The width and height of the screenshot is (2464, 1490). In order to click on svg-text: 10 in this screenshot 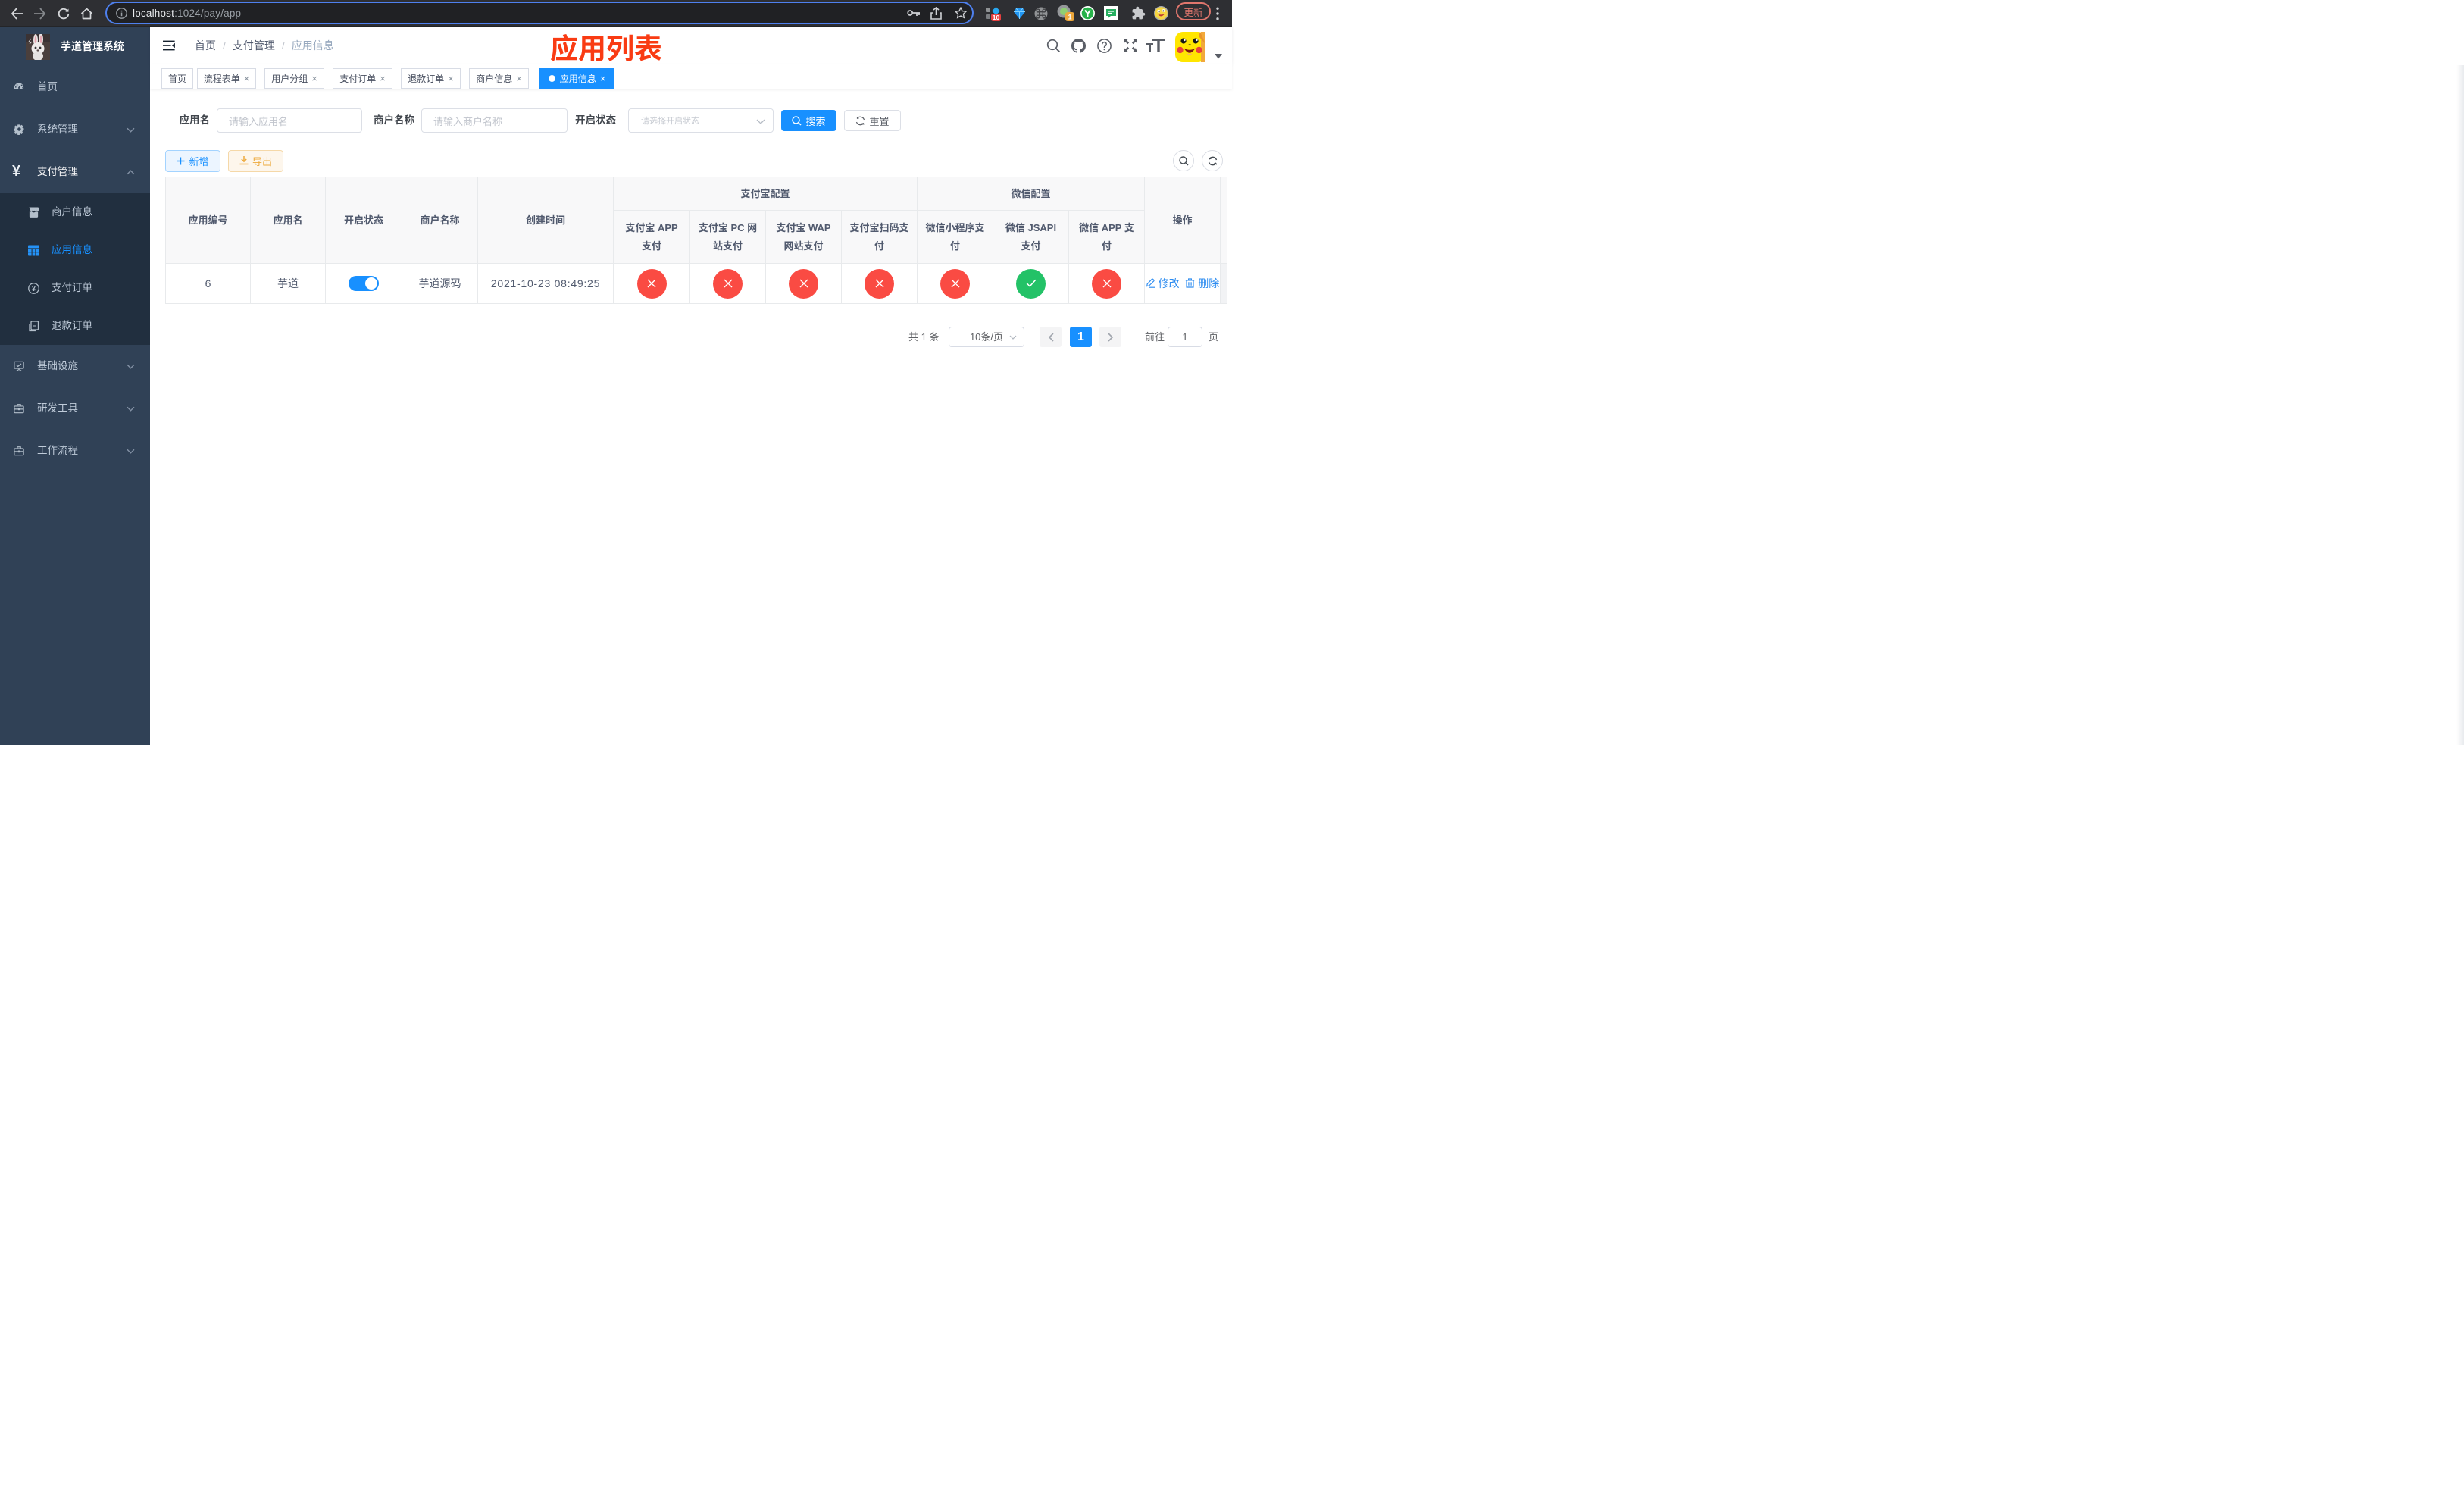, I will do `click(996, 18)`.